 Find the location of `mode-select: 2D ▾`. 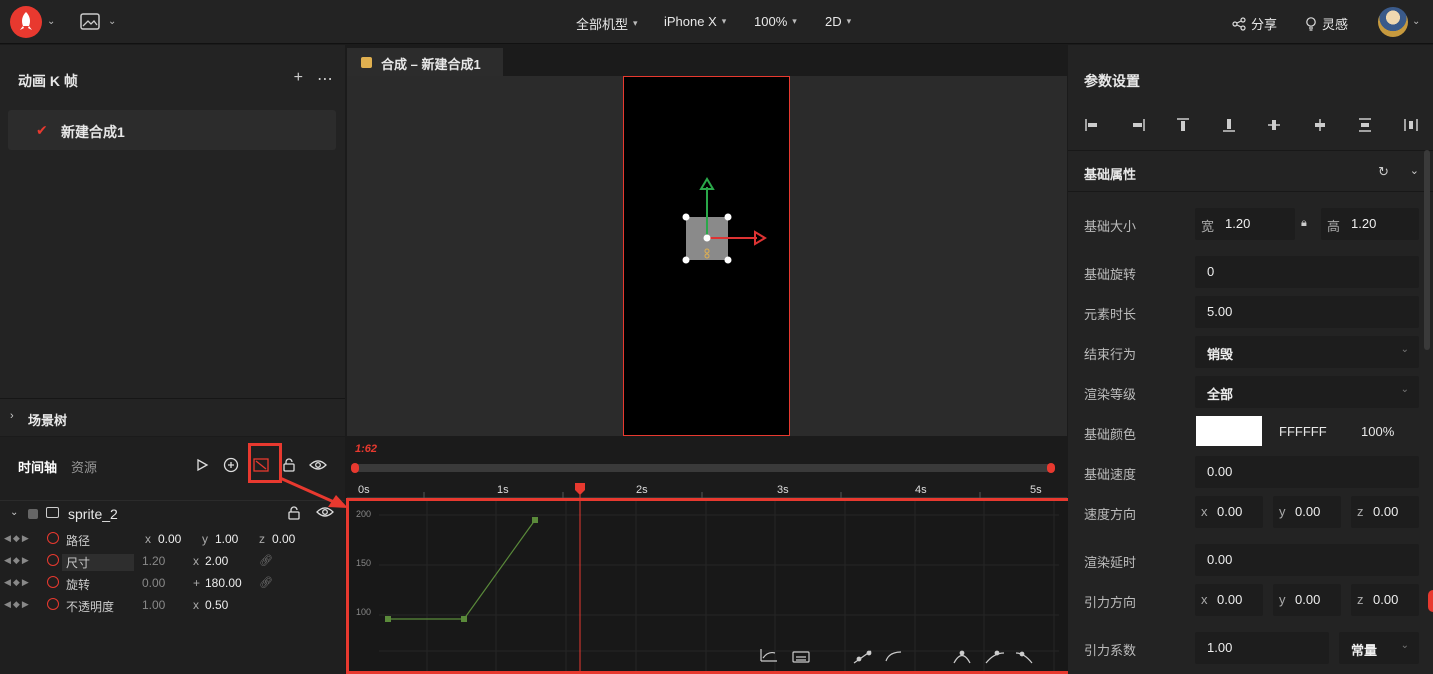

mode-select: 2D ▾ is located at coordinates (838, 21).